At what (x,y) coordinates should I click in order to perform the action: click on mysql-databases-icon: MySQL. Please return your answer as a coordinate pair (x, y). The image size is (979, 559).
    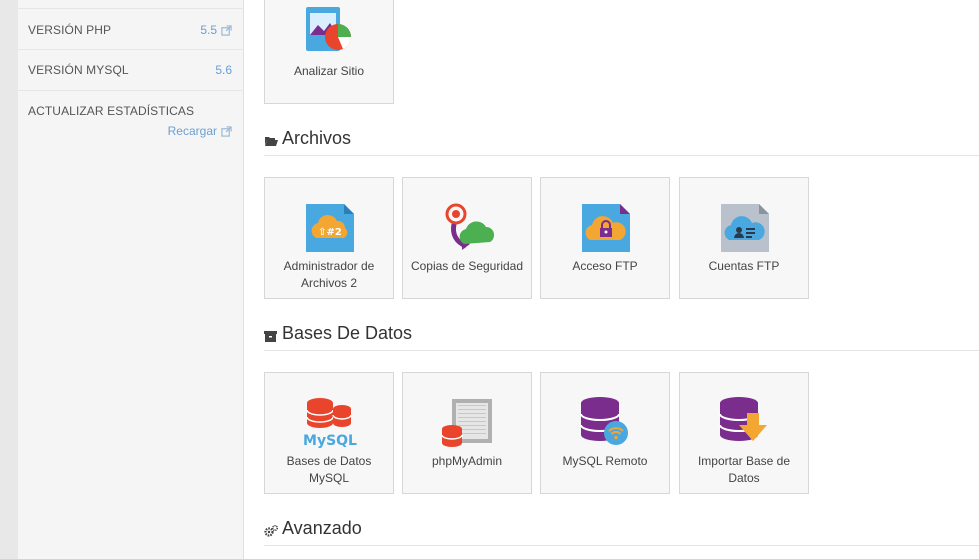
    Looking at the image, I should click on (330, 423).